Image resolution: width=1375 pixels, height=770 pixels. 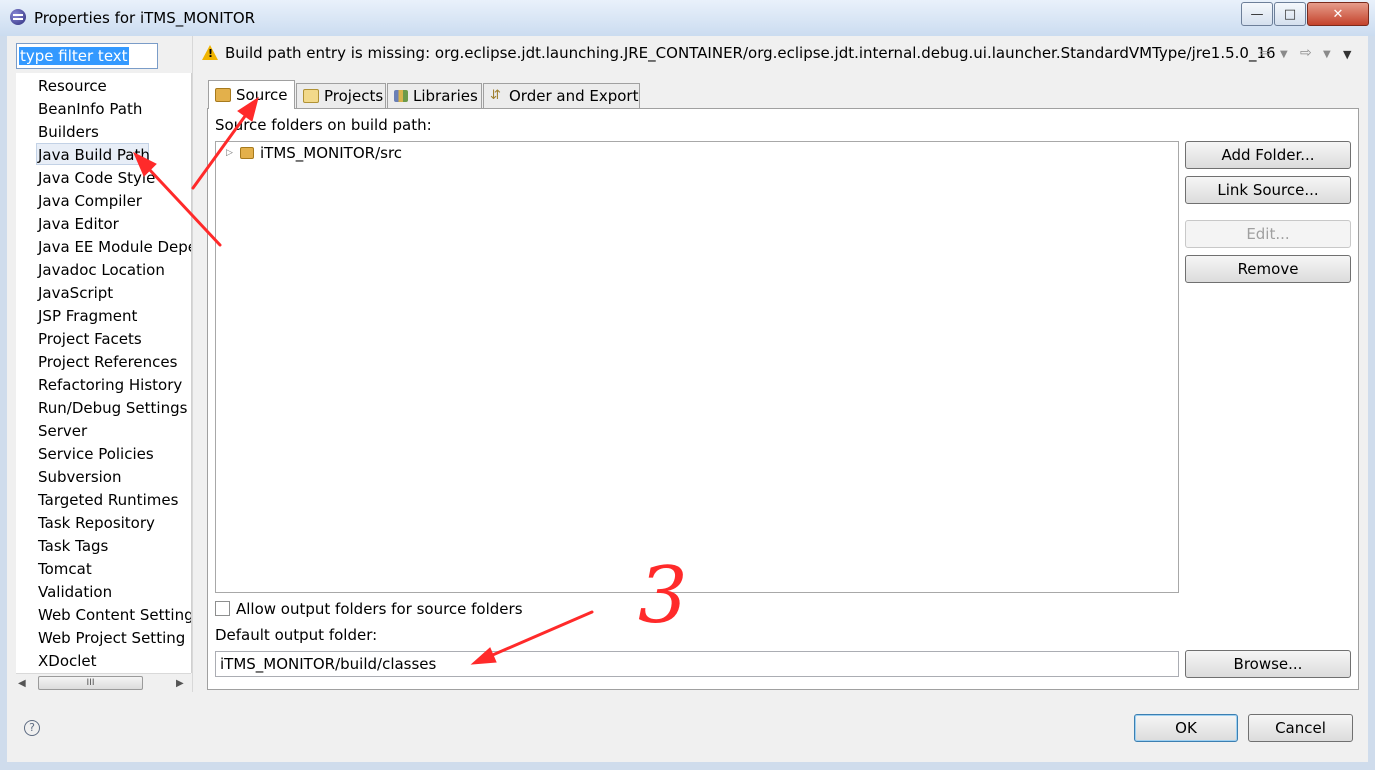 What do you see at coordinates (101, 270) in the screenshot?
I see `nav-item: Javadoc Location` at bounding box center [101, 270].